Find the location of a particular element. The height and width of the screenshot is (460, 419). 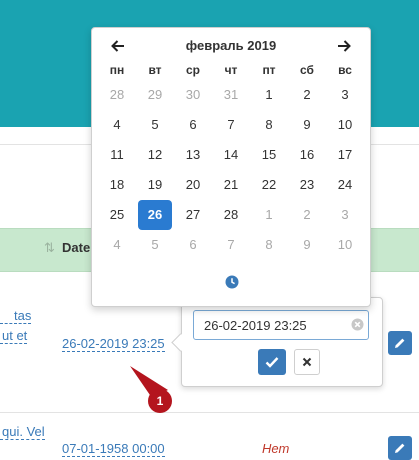

datepicker-header: февраль 2019 is located at coordinates (231, 46).